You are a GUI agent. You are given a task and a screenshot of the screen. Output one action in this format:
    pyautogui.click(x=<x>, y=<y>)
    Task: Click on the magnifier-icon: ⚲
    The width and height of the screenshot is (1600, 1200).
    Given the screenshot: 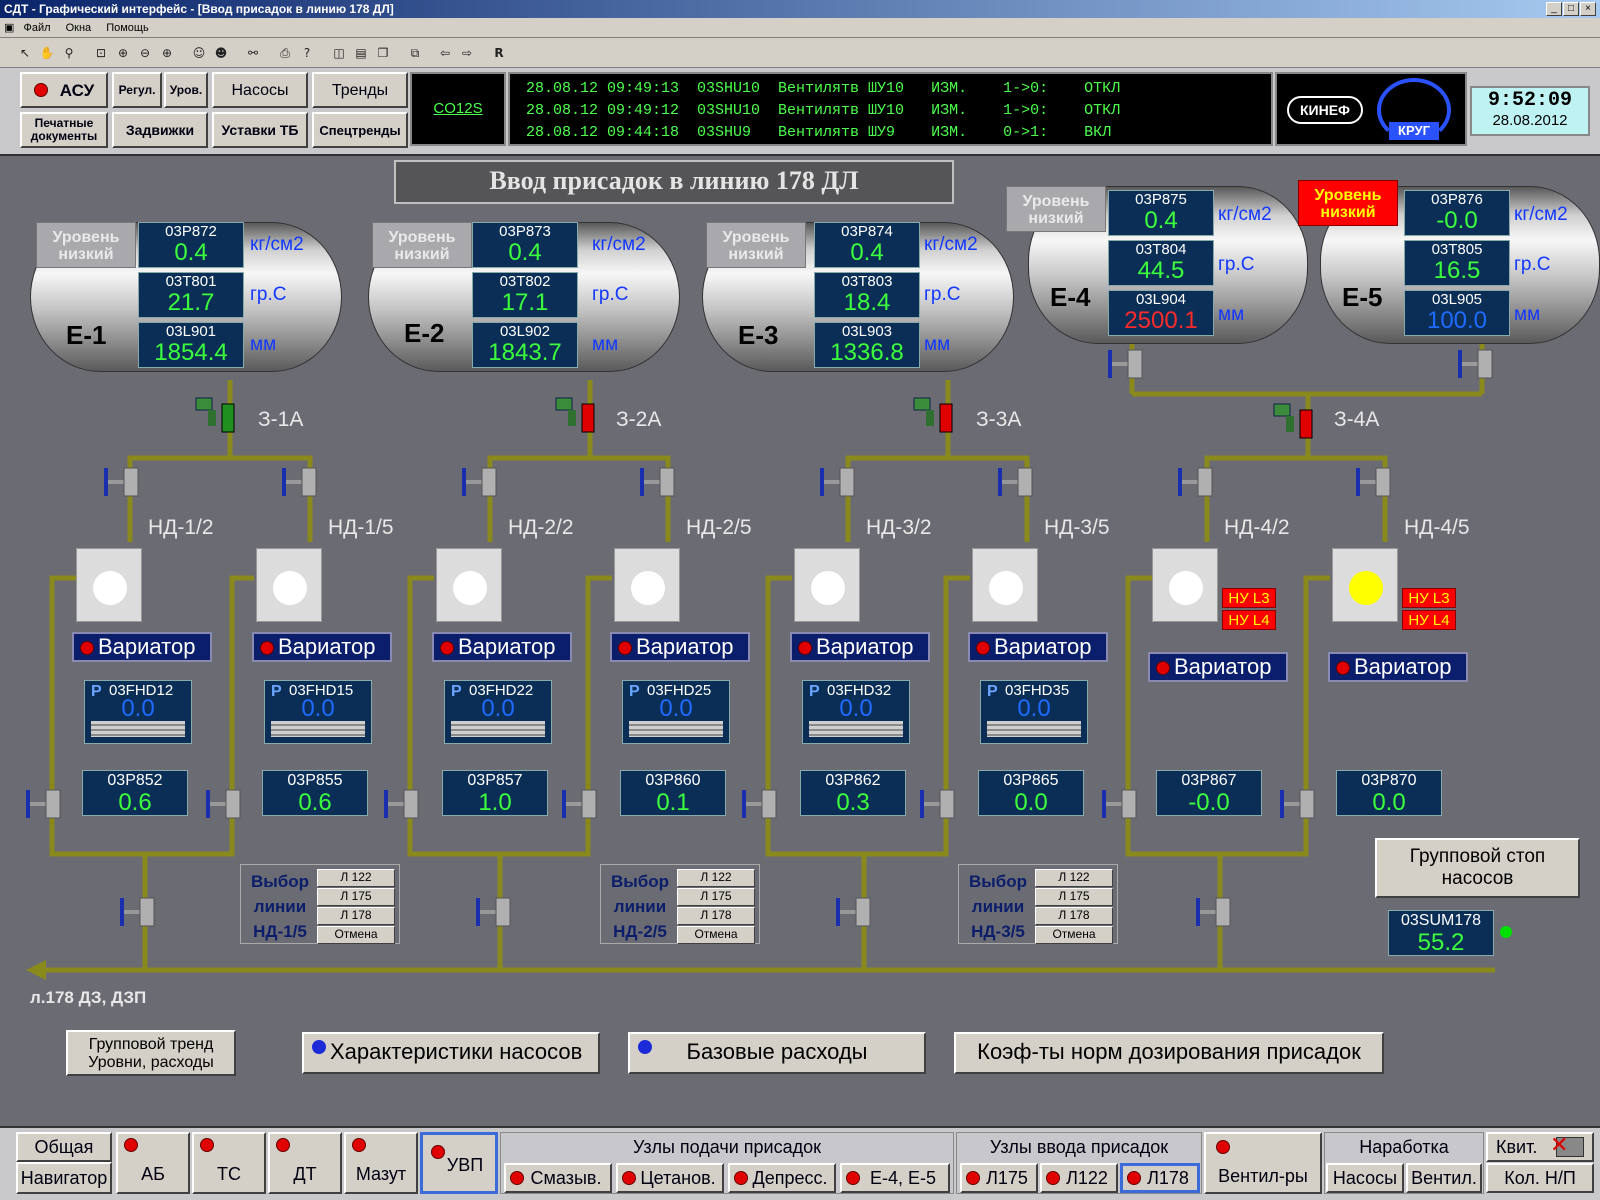 What is the action you would take?
    pyautogui.click(x=69, y=53)
    